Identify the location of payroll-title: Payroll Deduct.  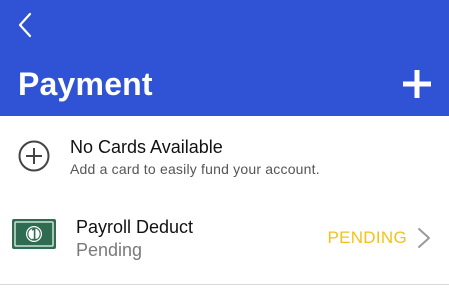
(135, 227).